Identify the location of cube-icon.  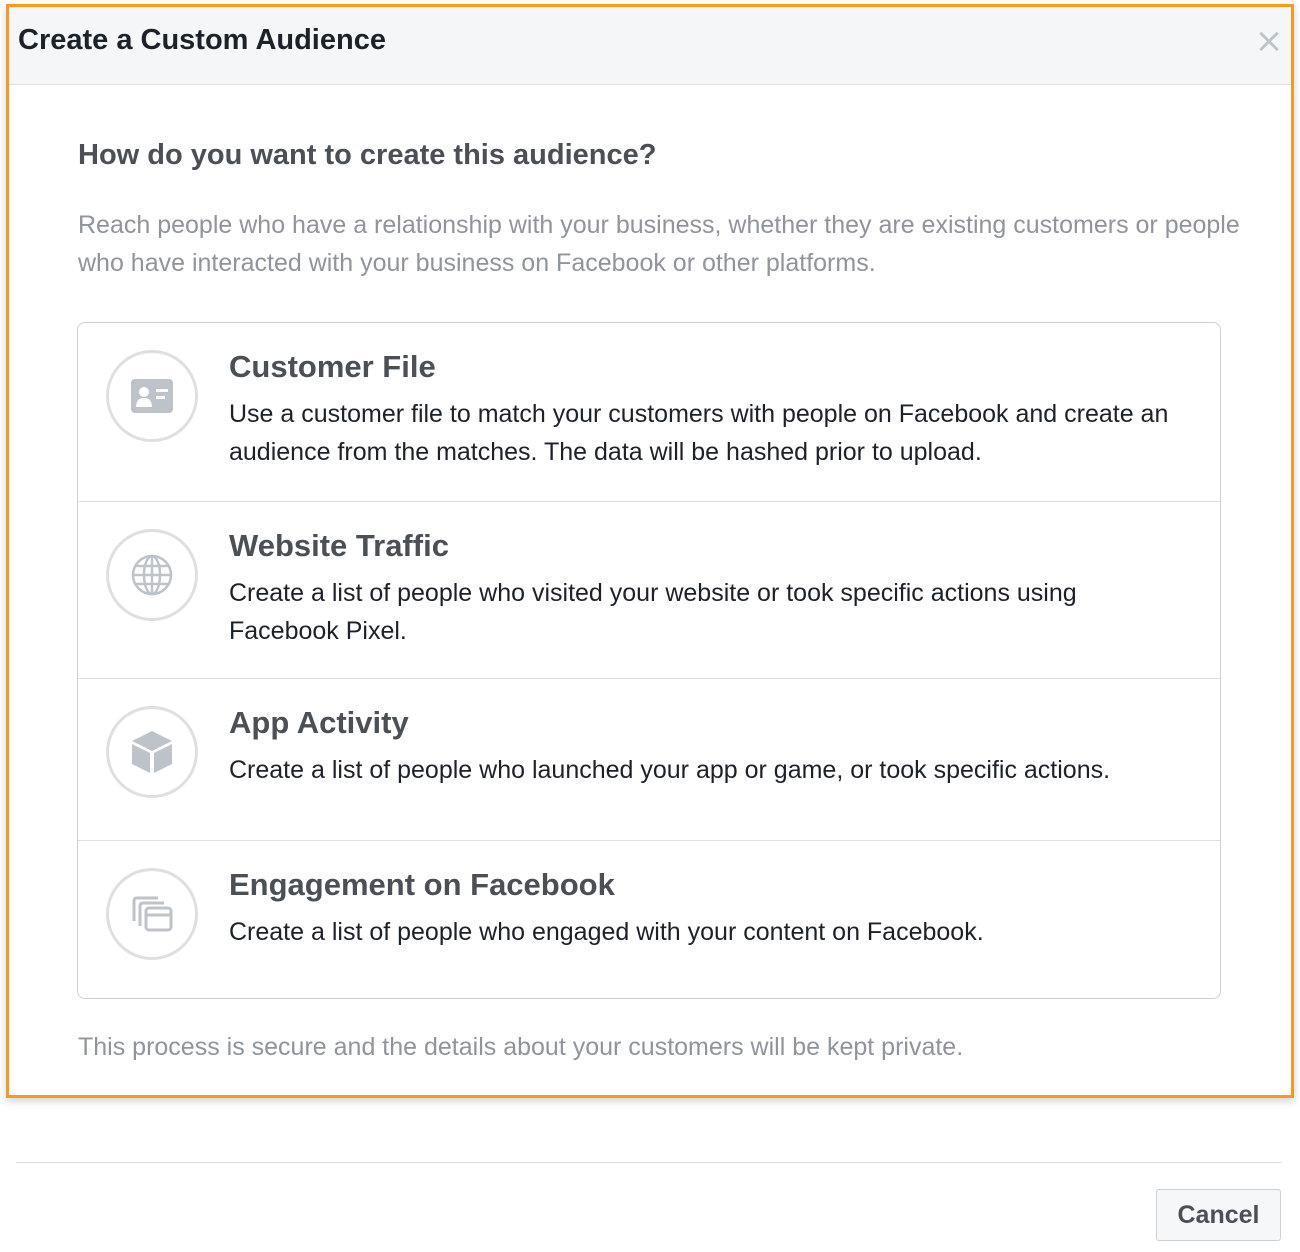
(152, 752).